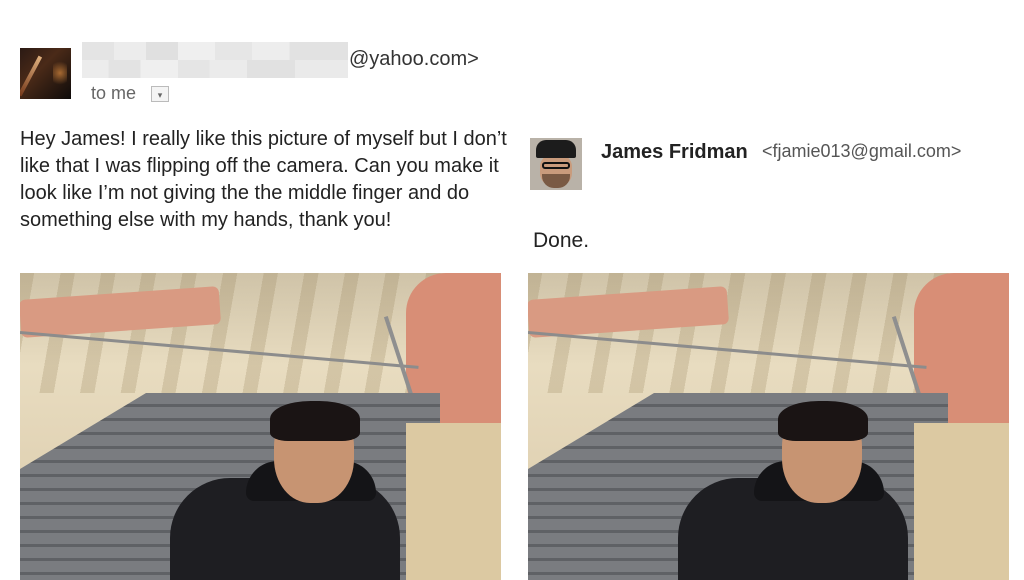 Image resolution: width=1024 pixels, height=580 pixels. I want to click on reply-avatar, so click(556, 164).